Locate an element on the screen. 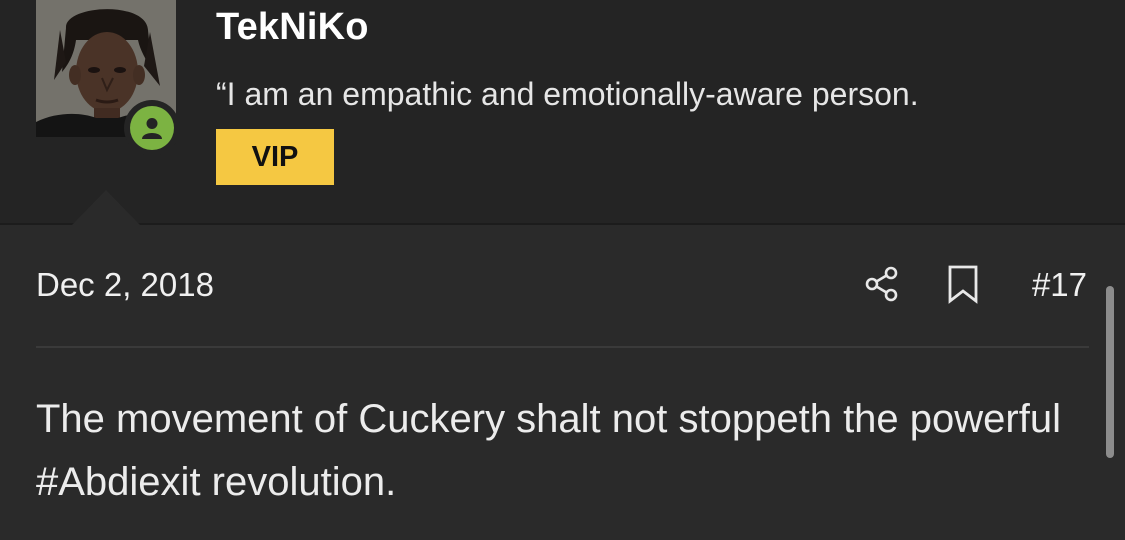 The height and width of the screenshot is (540, 1125). user-icon is located at coordinates (152, 128).